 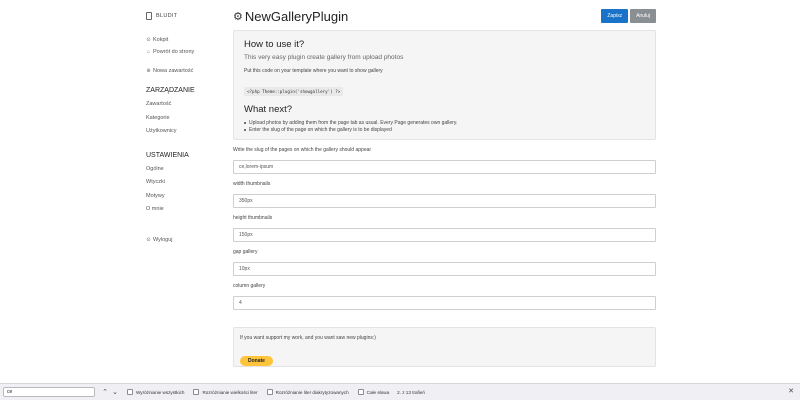 What do you see at coordinates (148, 52) in the screenshot?
I see `home-icon: ⌂` at bounding box center [148, 52].